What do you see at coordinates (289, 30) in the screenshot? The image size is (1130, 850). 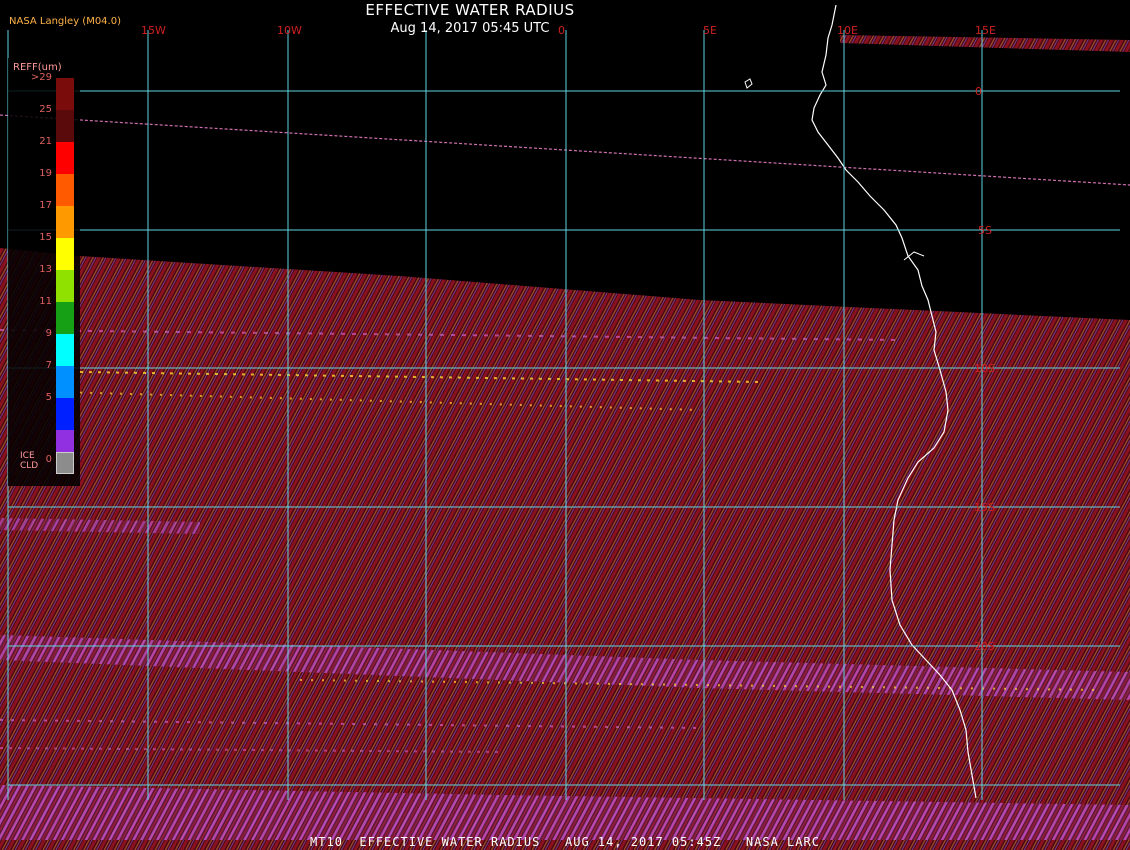 I see `lon-label-10w: 10W` at bounding box center [289, 30].